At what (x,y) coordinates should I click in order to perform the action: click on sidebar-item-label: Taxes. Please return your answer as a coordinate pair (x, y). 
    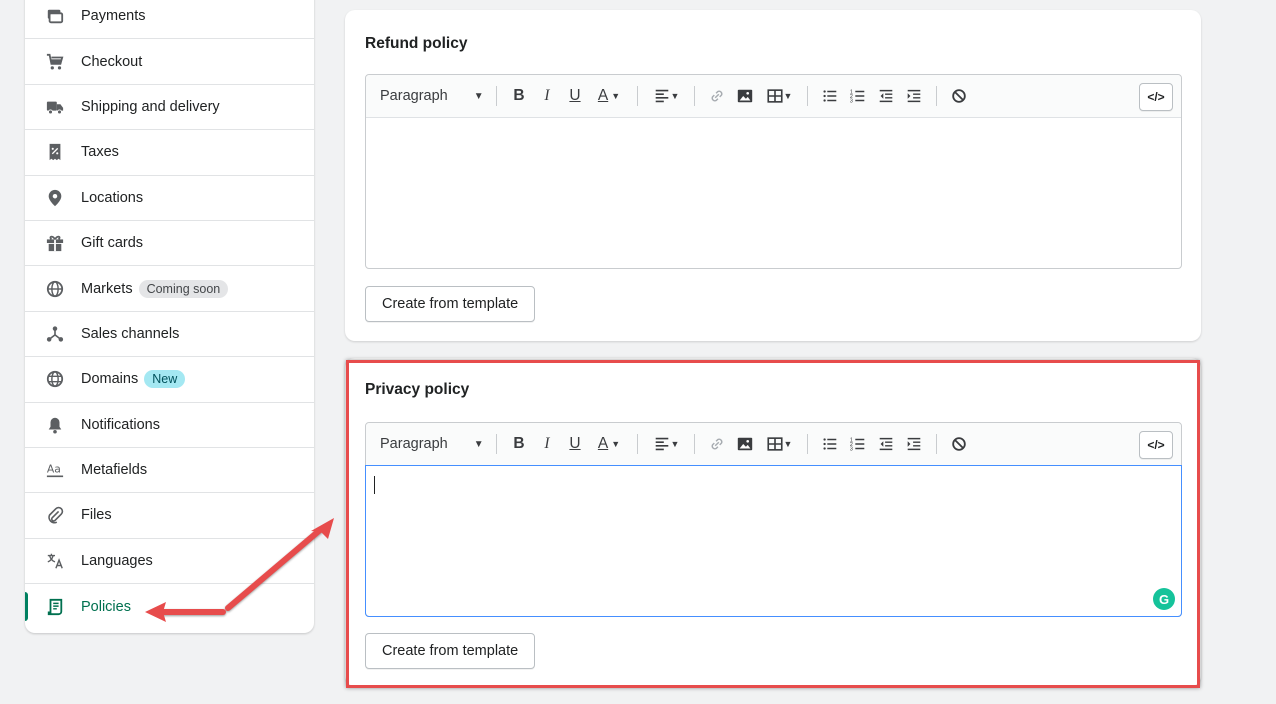
    Looking at the image, I should click on (100, 152).